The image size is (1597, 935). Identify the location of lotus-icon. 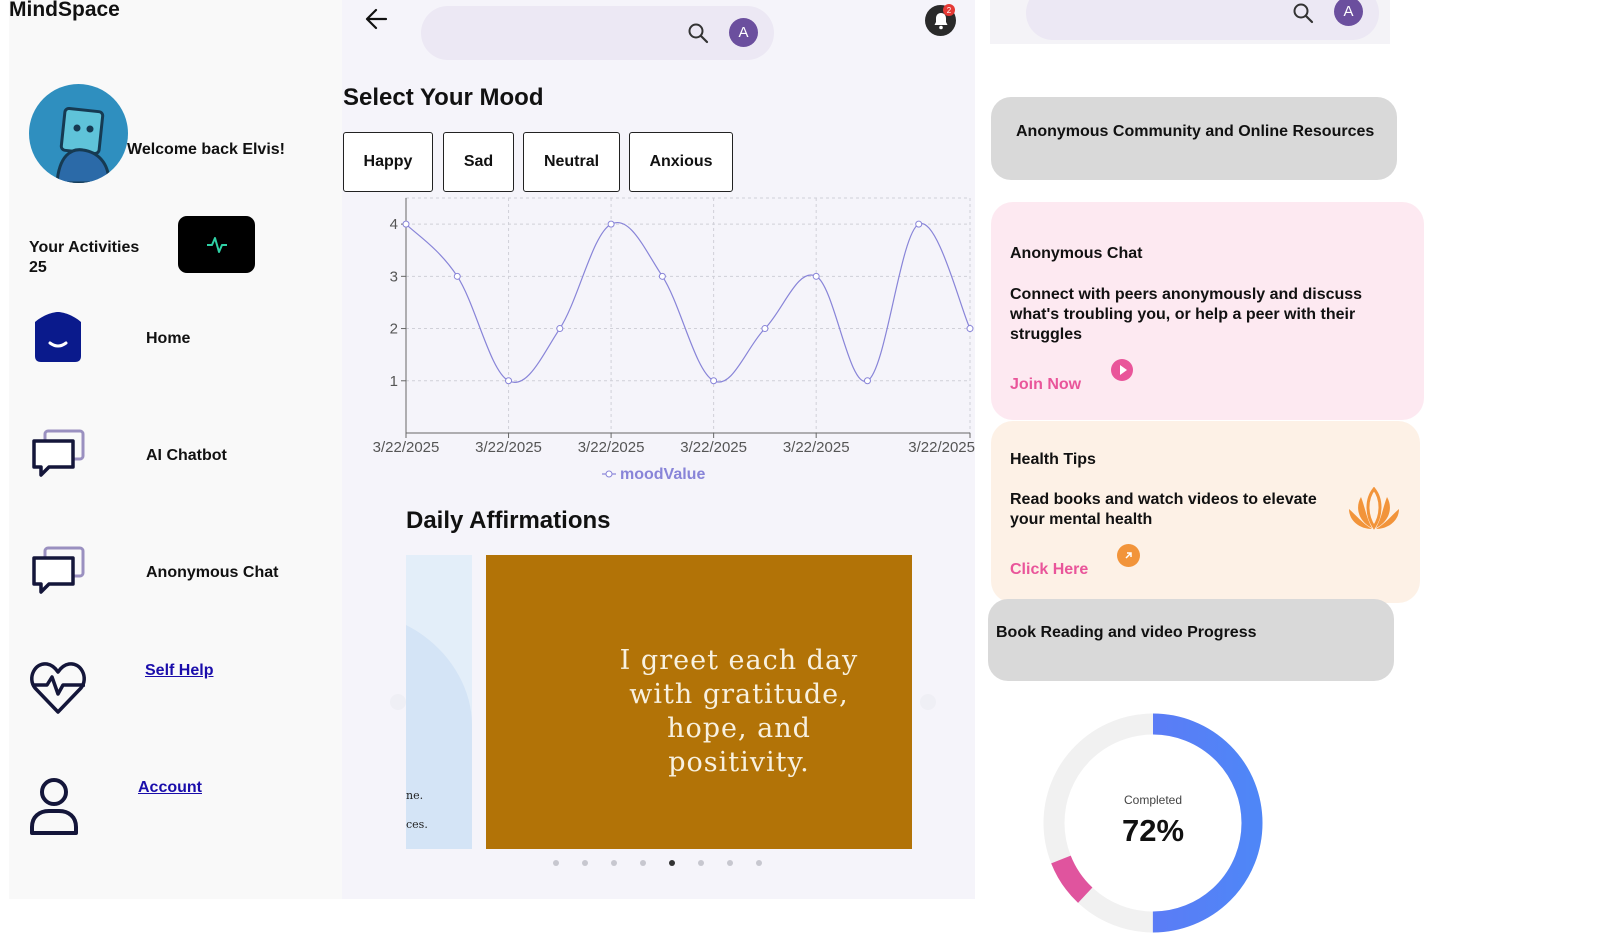
(1374, 512).